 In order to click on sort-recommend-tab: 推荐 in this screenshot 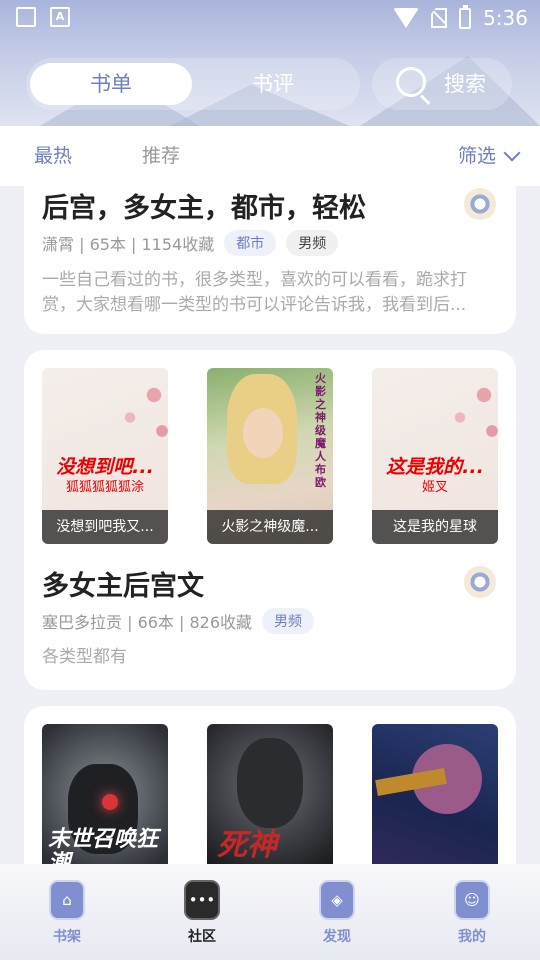, I will do `click(161, 156)`.